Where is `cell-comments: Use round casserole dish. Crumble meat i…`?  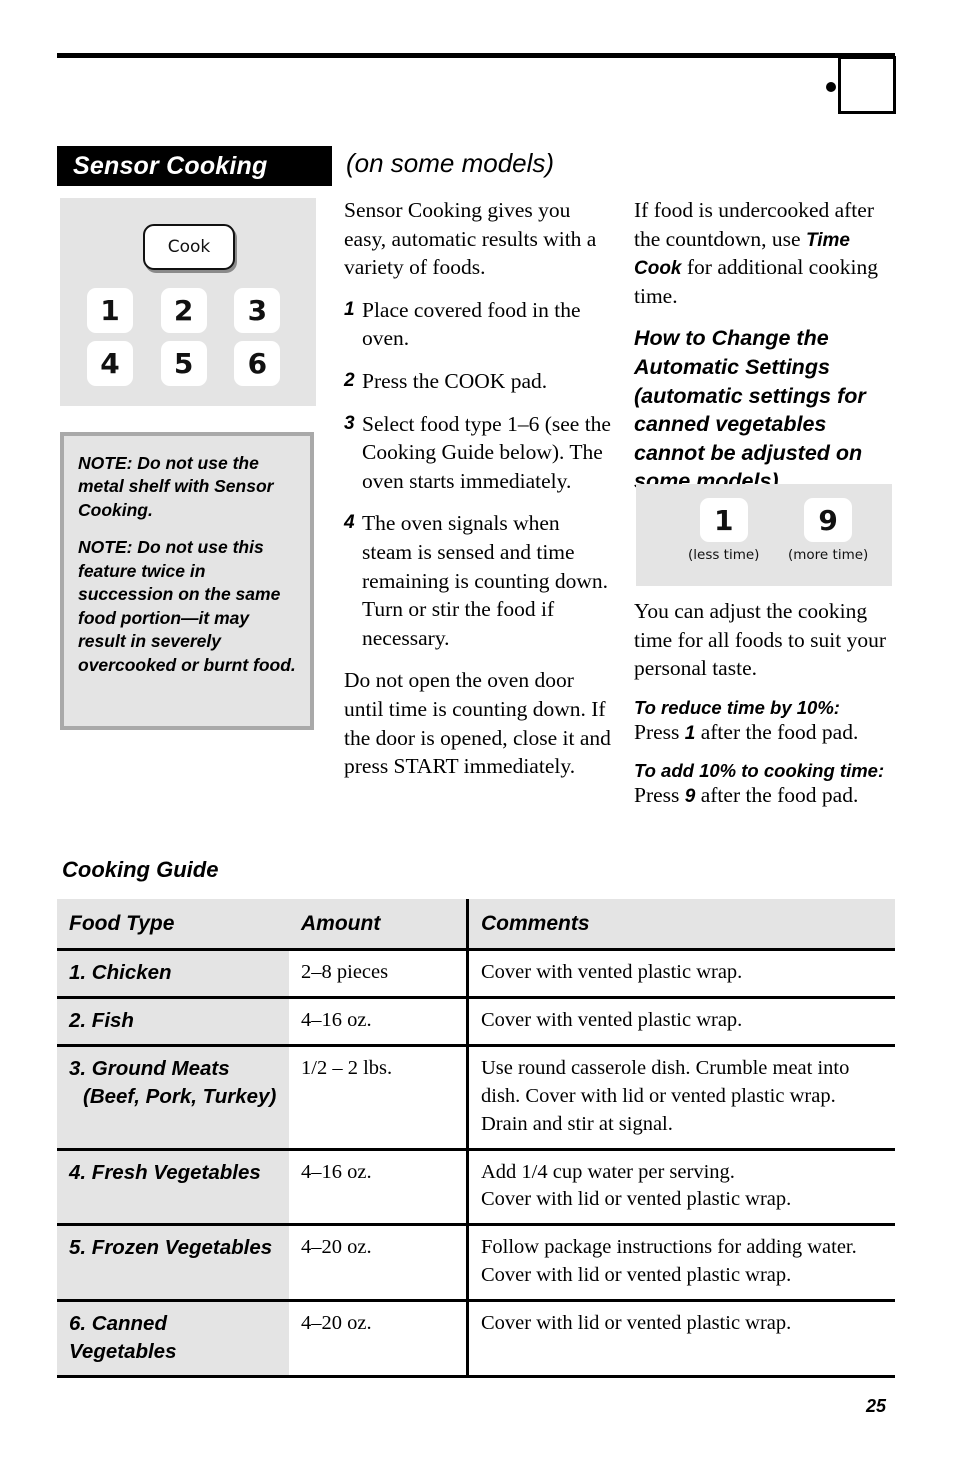 cell-comments: Use round casserole dish. Crumble meat i… is located at coordinates (680, 1098).